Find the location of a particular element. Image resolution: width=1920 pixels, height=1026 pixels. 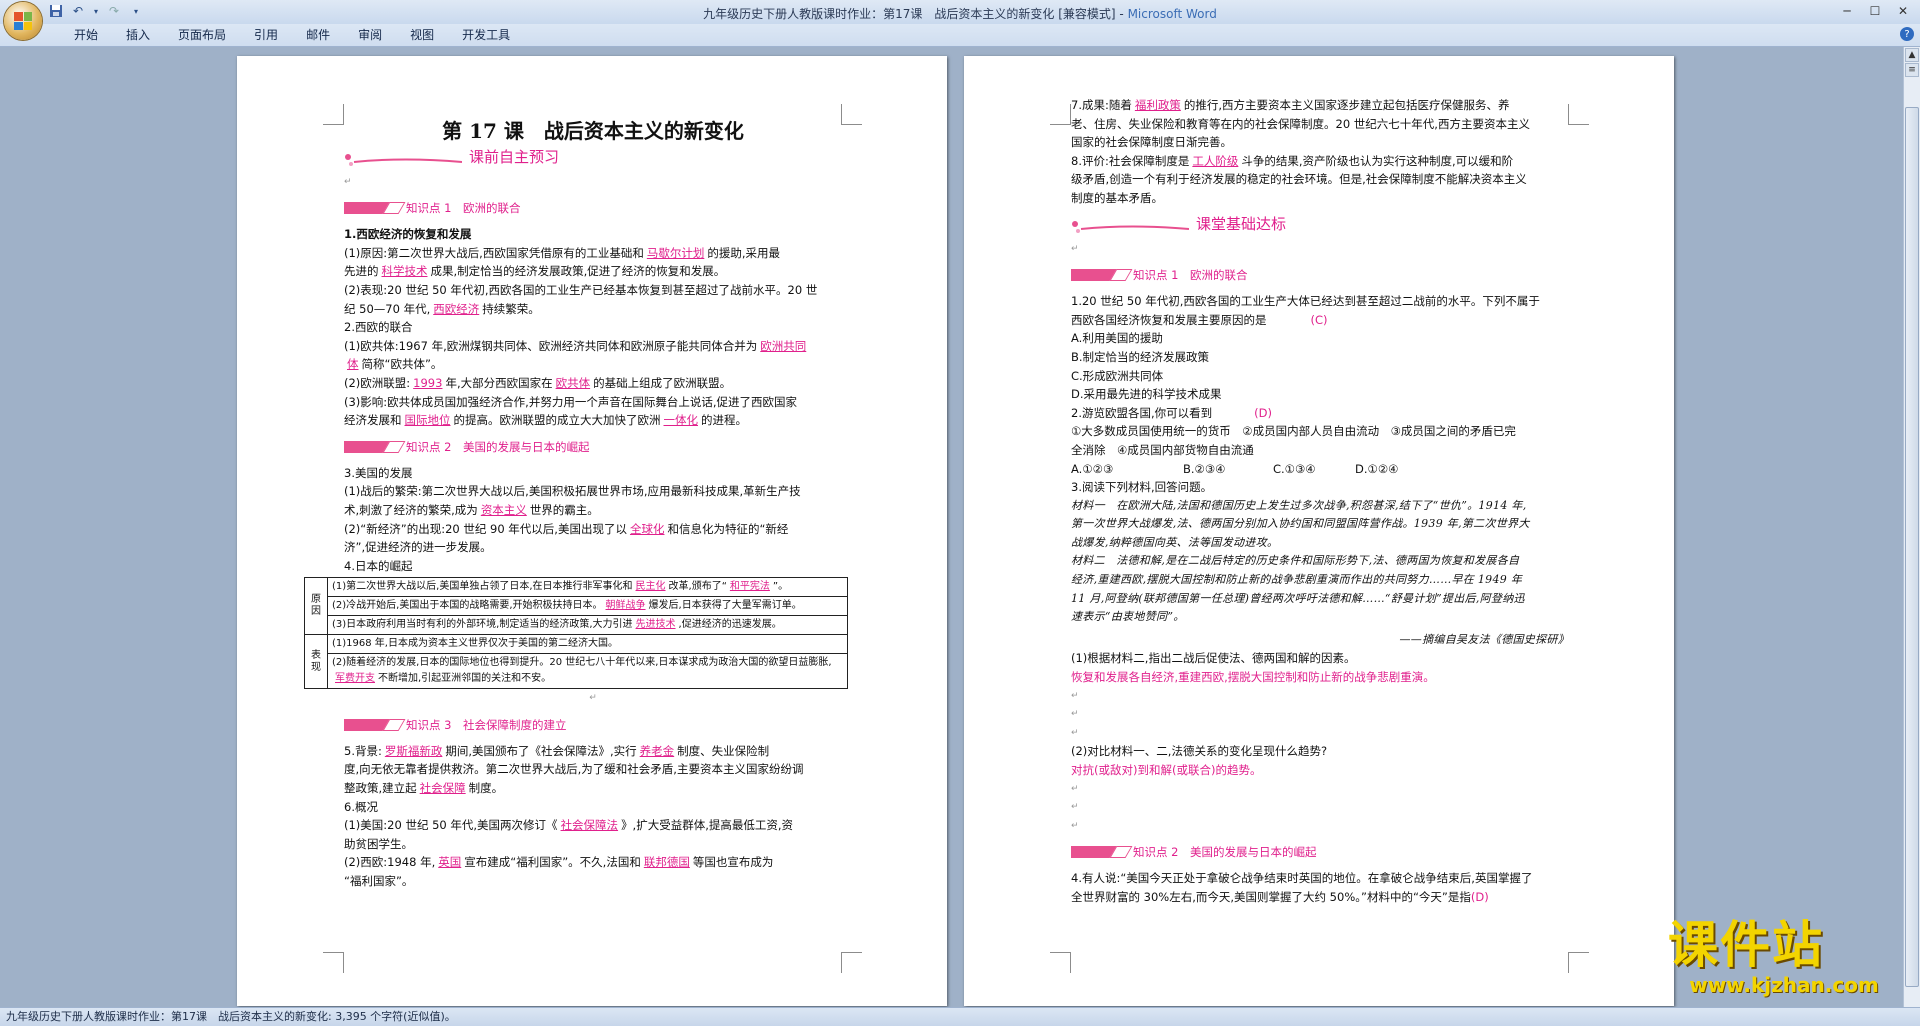

text-line: 经济发展和 国际地位 的提高。欧洲联盟的成立大大加快了欧洲 一体化 的进程。 is located at coordinates (593, 420).